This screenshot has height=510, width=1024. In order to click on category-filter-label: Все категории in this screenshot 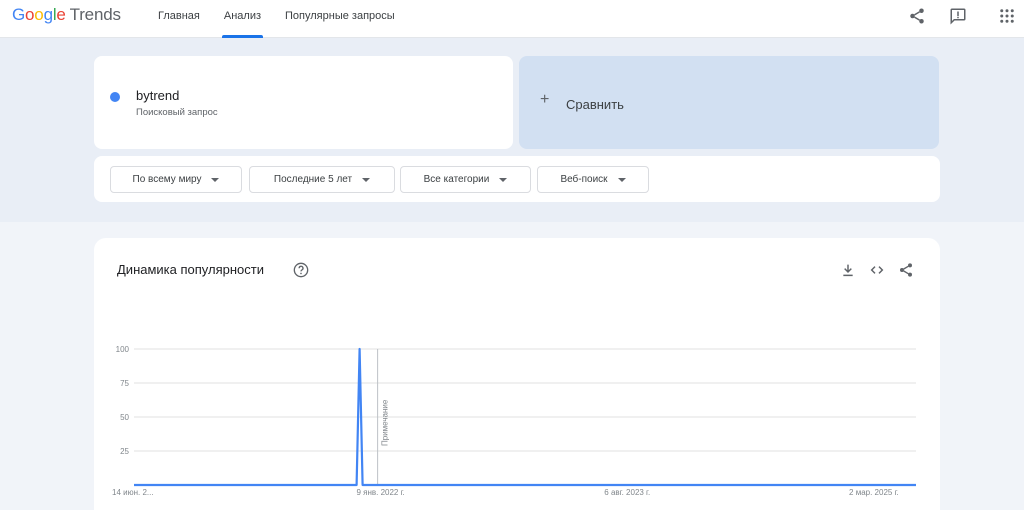, I will do `click(456, 179)`.